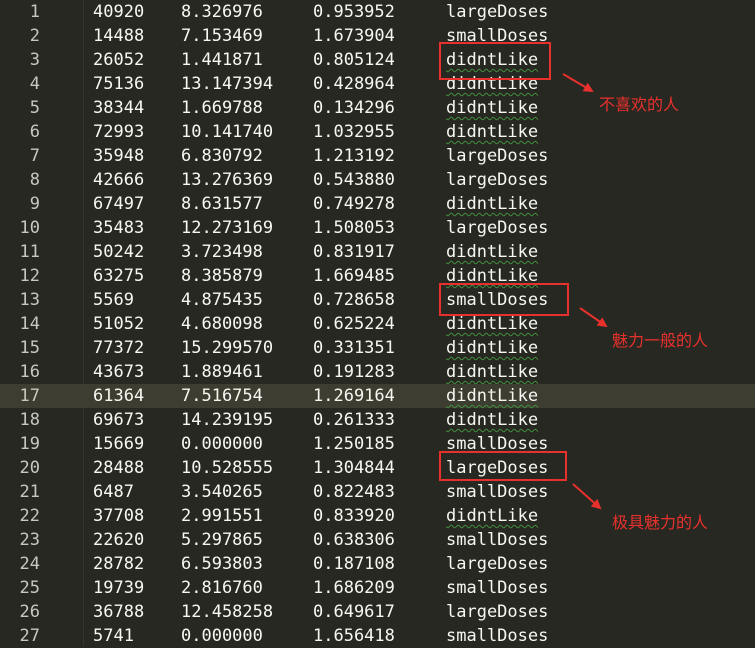  What do you see at coordinates (222, 36) in the screenshot?
I see `cell-col-2: 7.153469` at bounding box center [222, 36].